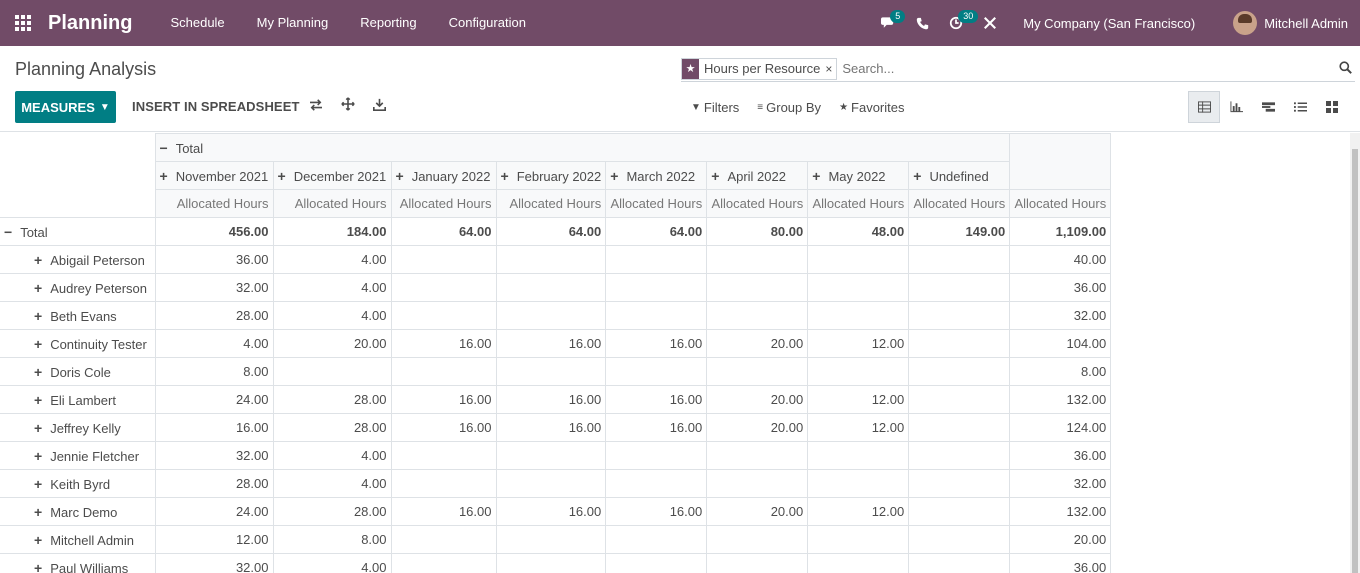 The image size is (1360, 573). Describe the element at coordinates (1060, 427) in the screenshot. I see `value-cell: 124.00` at that location.